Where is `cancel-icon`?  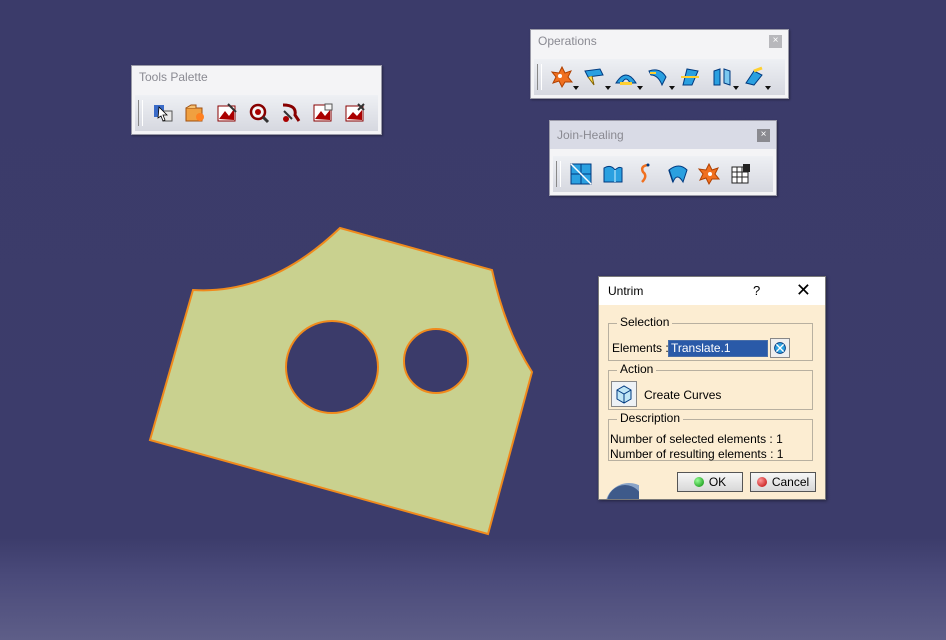
cancel-icon is located at coordinates (761, 482).